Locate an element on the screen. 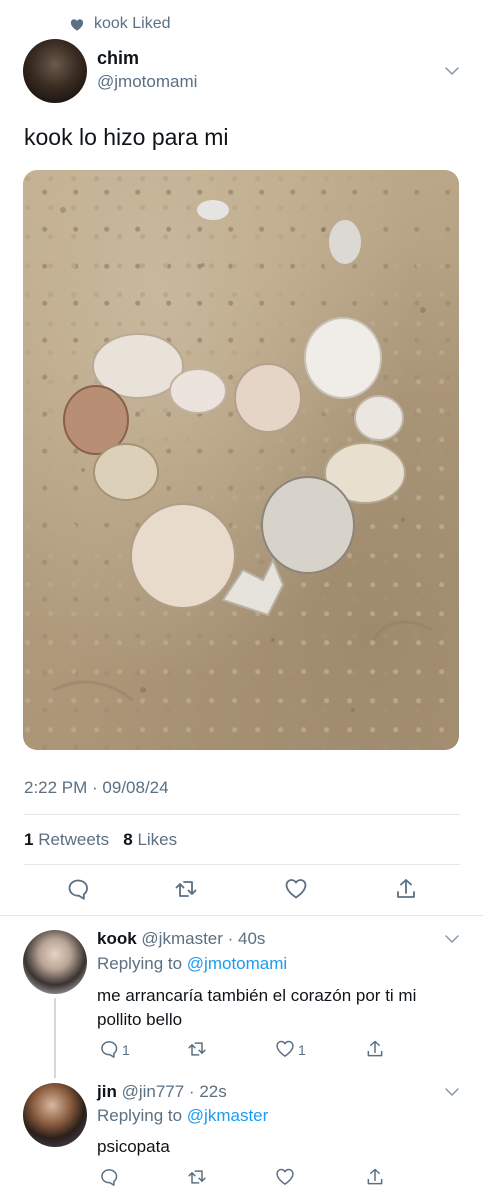  tweet-stats: 1 Retweets 8 Likes is located at coordinates (100, 840).